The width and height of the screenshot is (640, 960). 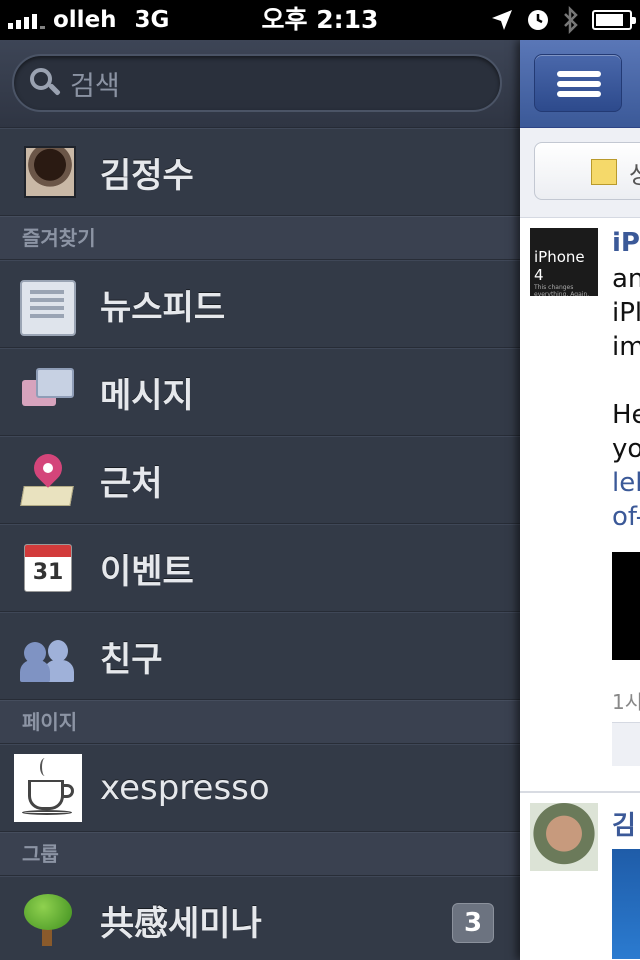 What do you see at coordinates (571, 20) in the screenshot?
I see `bluetooth-icon` at bounding box center [571, 20].